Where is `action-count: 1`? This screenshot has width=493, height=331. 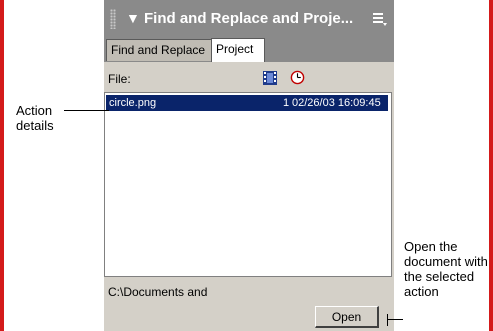
action-count: 1 is located at coordinates (286, 103).